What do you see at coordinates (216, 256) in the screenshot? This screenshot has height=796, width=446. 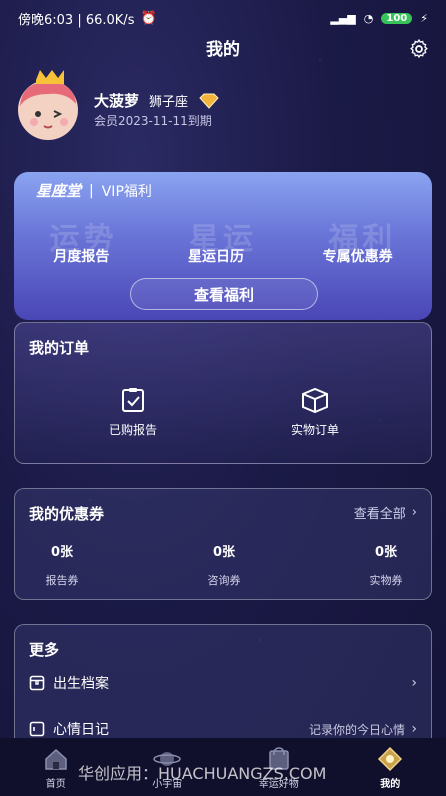 I see `vip-feature-star-calendar: 星运日历` at bounding box center [216, 256].